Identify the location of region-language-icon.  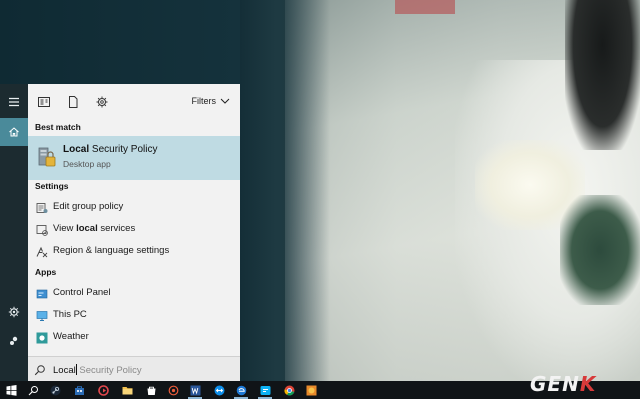
(42, 251).